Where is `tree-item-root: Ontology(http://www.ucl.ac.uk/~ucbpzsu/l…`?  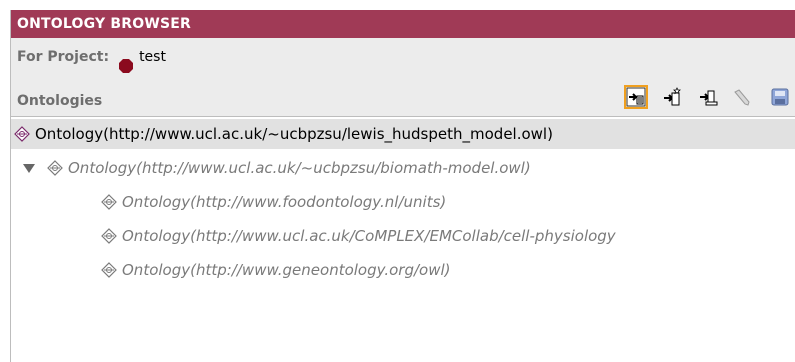 tree-item-root: Ontology(http://www.ucl.ac.uk/~ucbpzsu/l… is located at coordinates (403, 134).